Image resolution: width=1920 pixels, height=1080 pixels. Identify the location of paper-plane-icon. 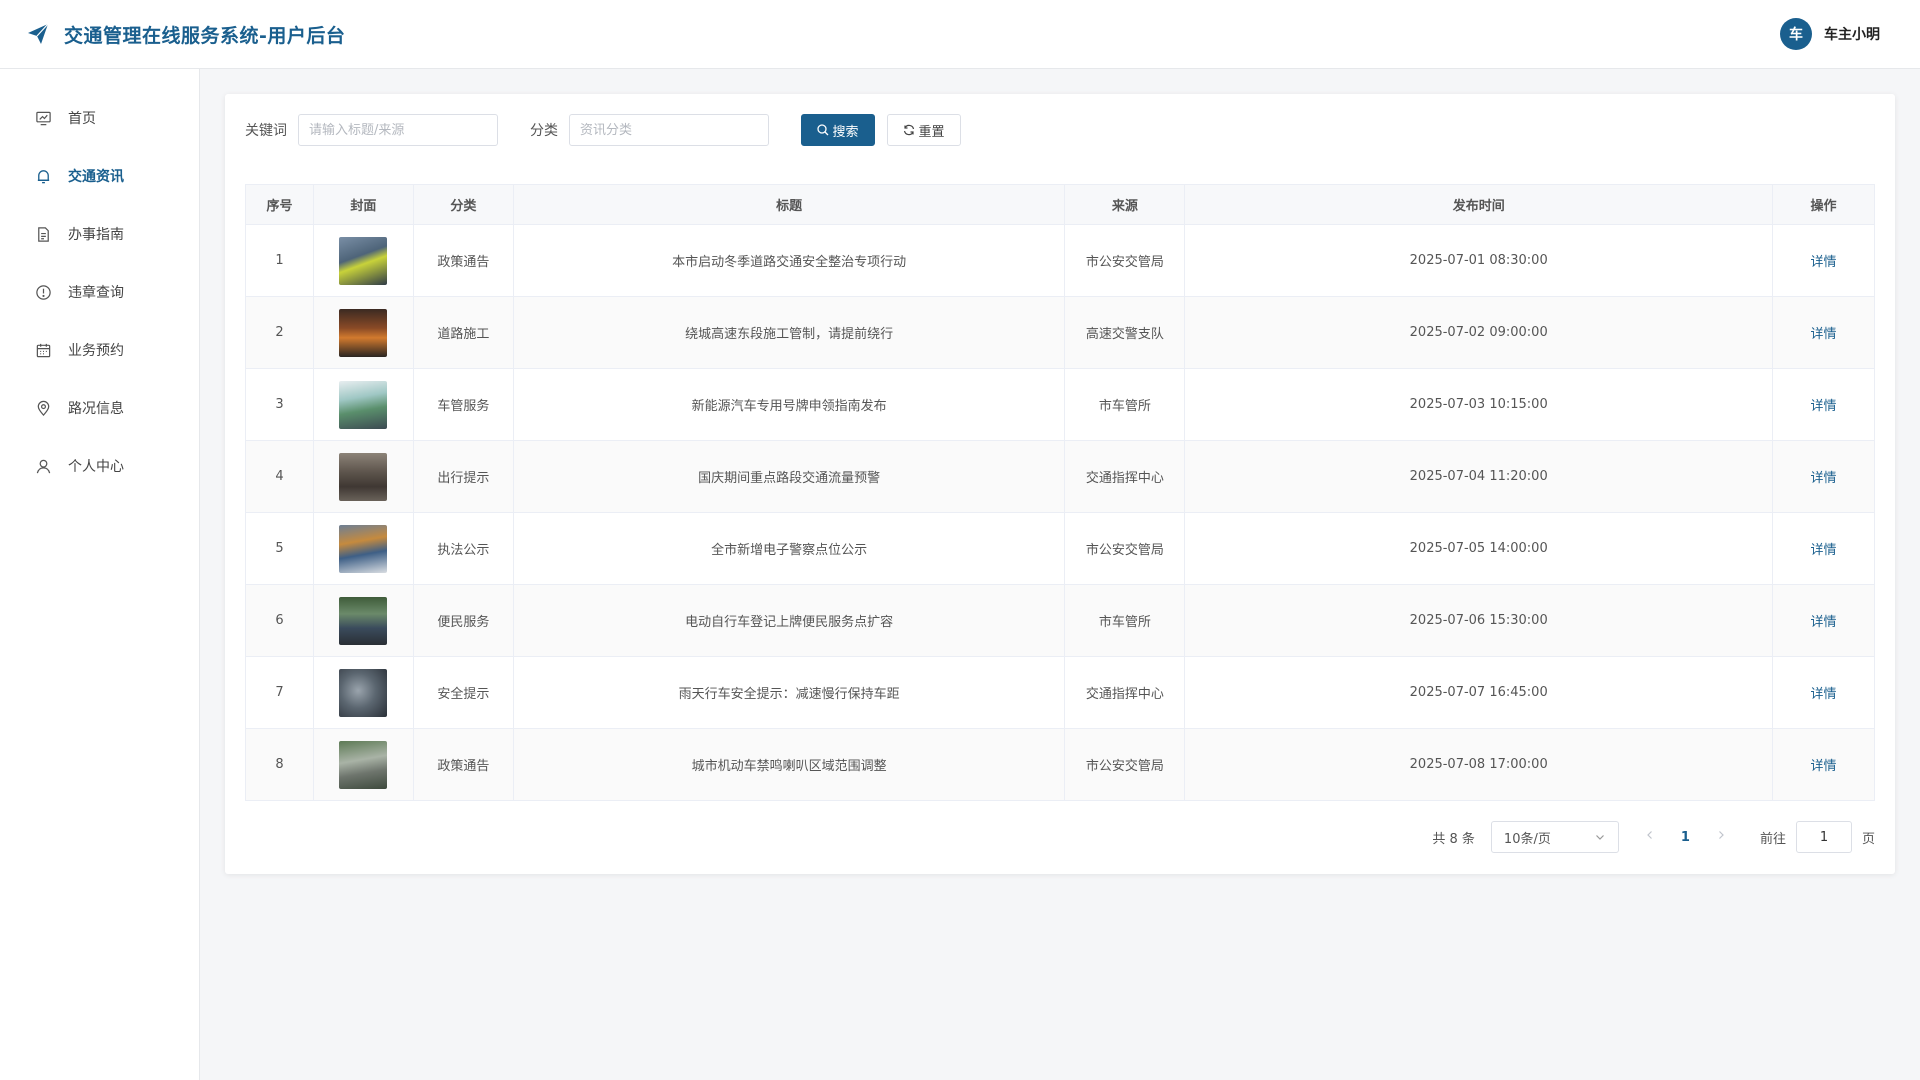
(38, 33).